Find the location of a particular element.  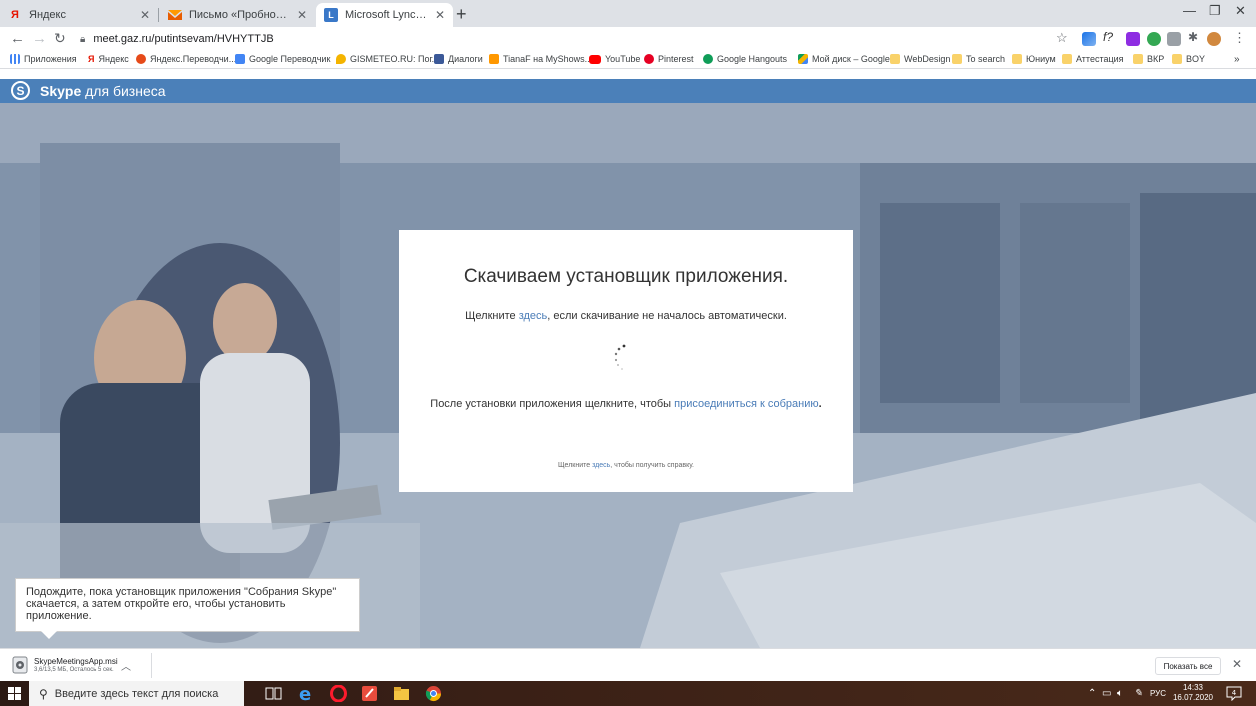

search-icon: ⚲ is located at coordinates (43, 693).